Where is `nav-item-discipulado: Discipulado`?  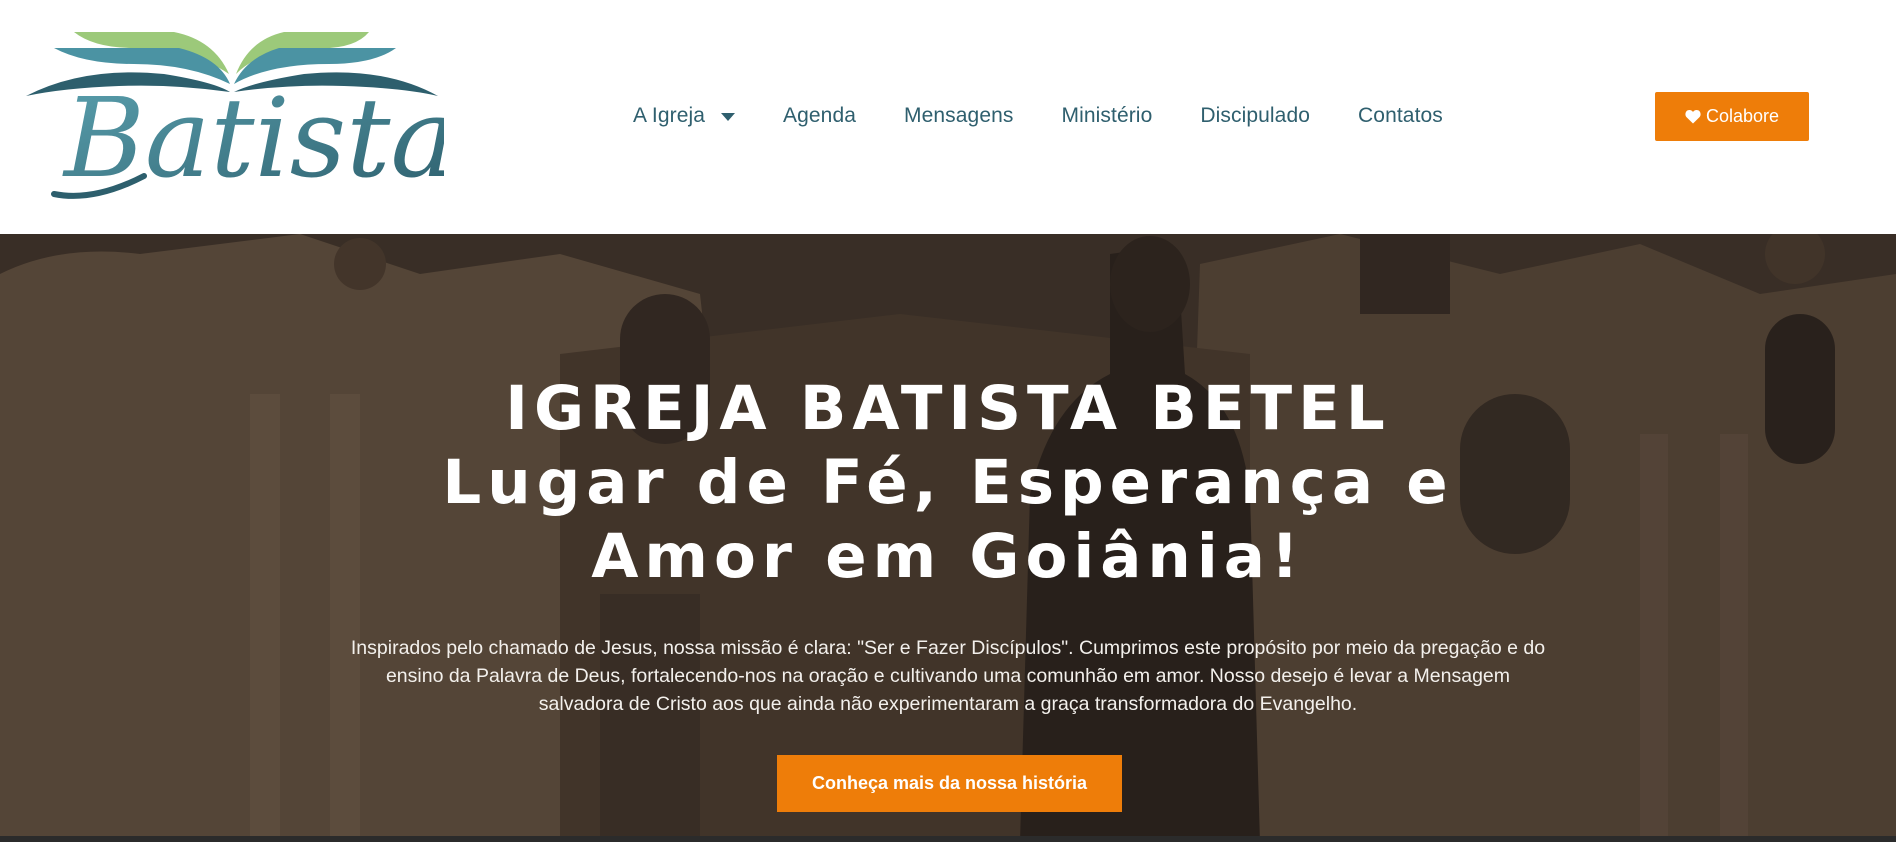
nav-item-discipulado: Discipulado is located at coordinates (1255, 116).